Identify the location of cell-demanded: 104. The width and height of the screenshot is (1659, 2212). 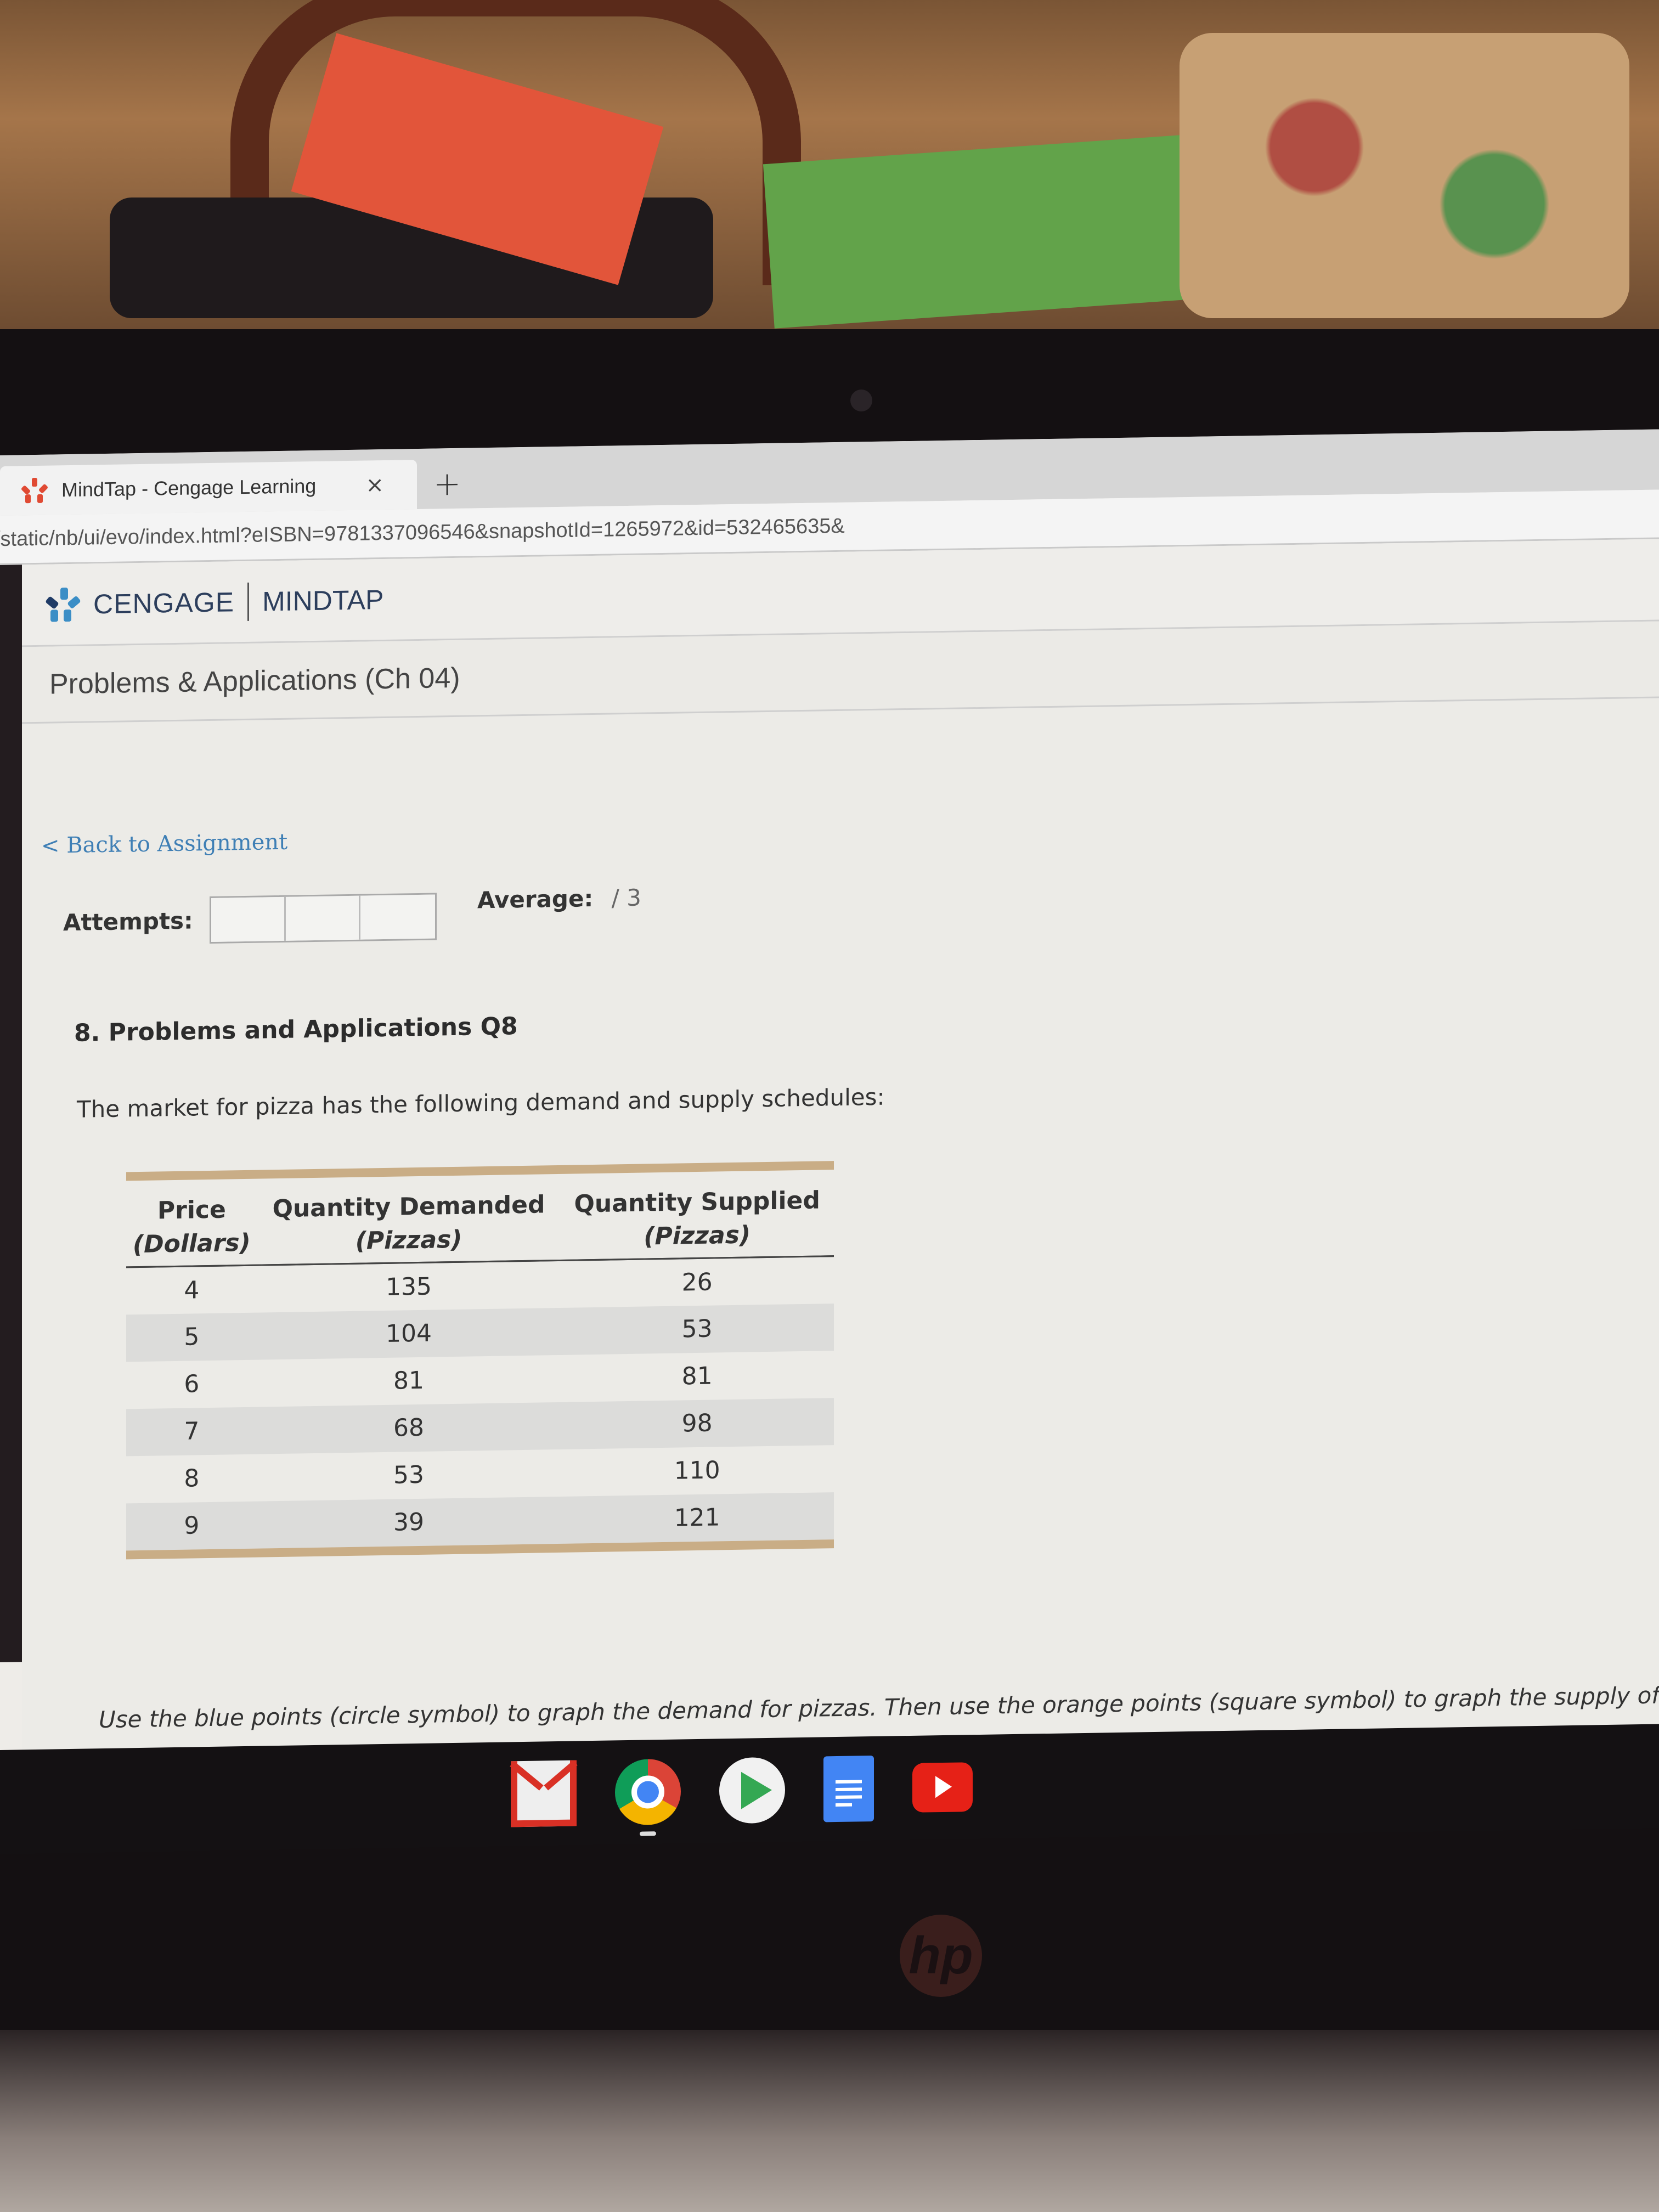
(409, 1334).